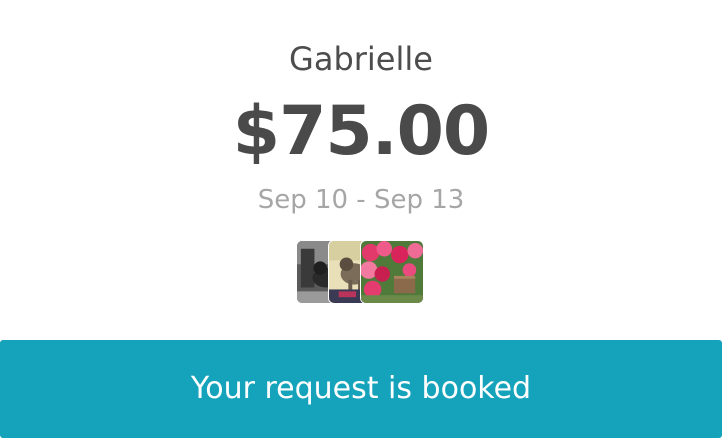 The image size is (722, 442). What do you see at coordinates (361, 131) in the screenshot?
I see `booking-price: $75.00` at bounding box center [361, 131].